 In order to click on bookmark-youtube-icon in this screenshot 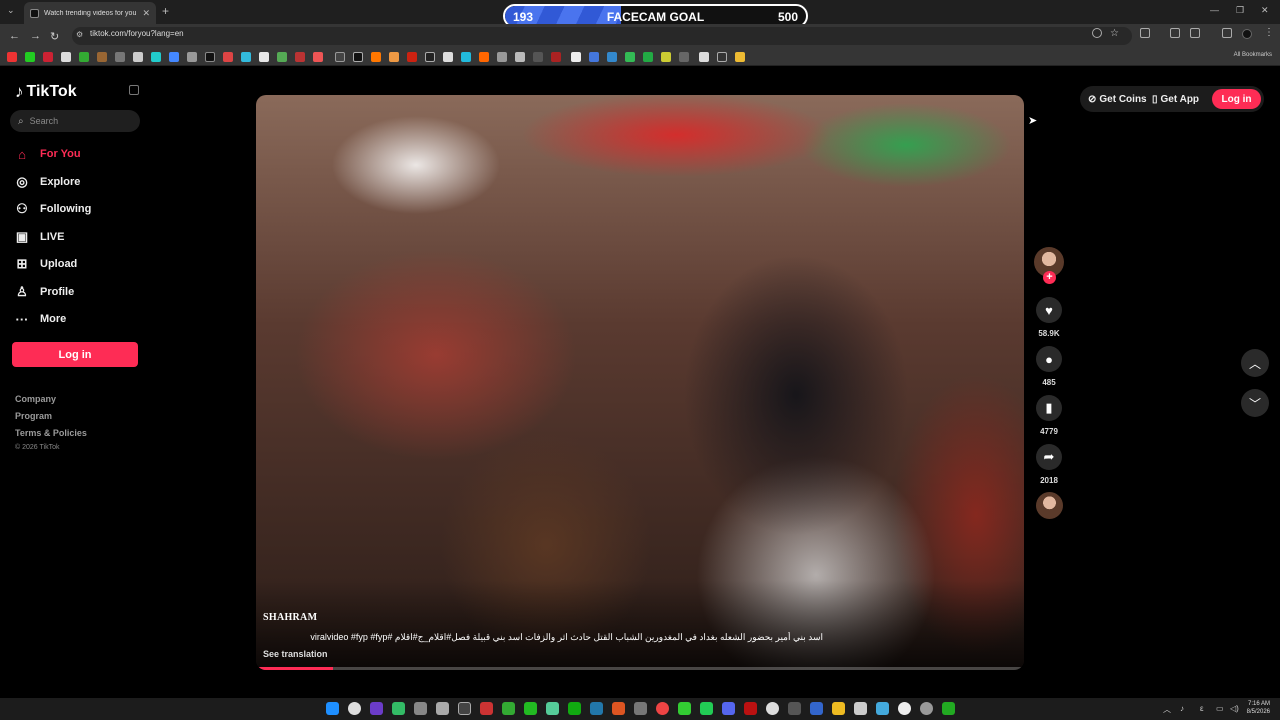, I will do `click(12, 57)`.